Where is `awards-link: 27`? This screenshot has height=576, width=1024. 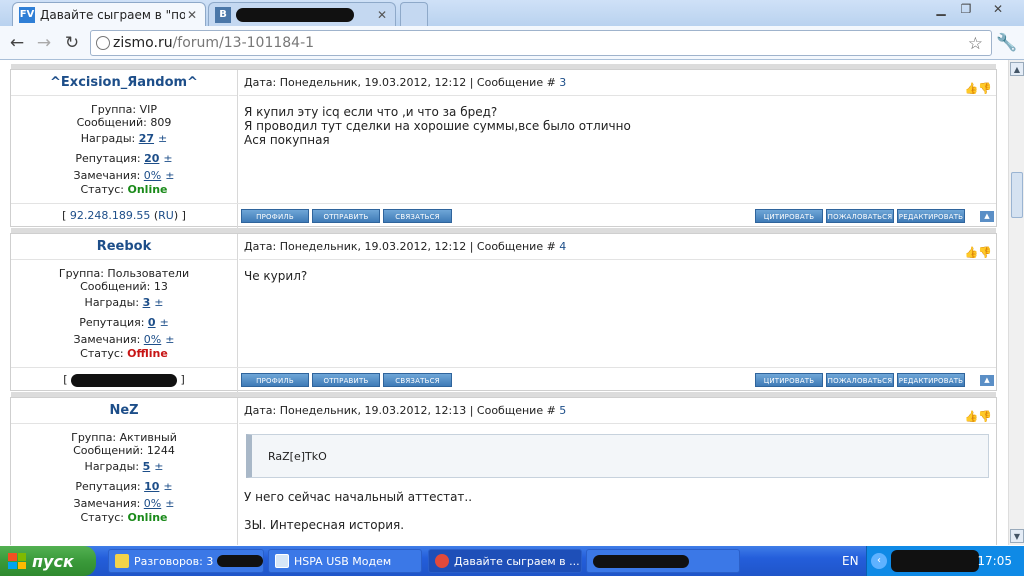 awards-link: 27 is located at coordinates (146, 138).